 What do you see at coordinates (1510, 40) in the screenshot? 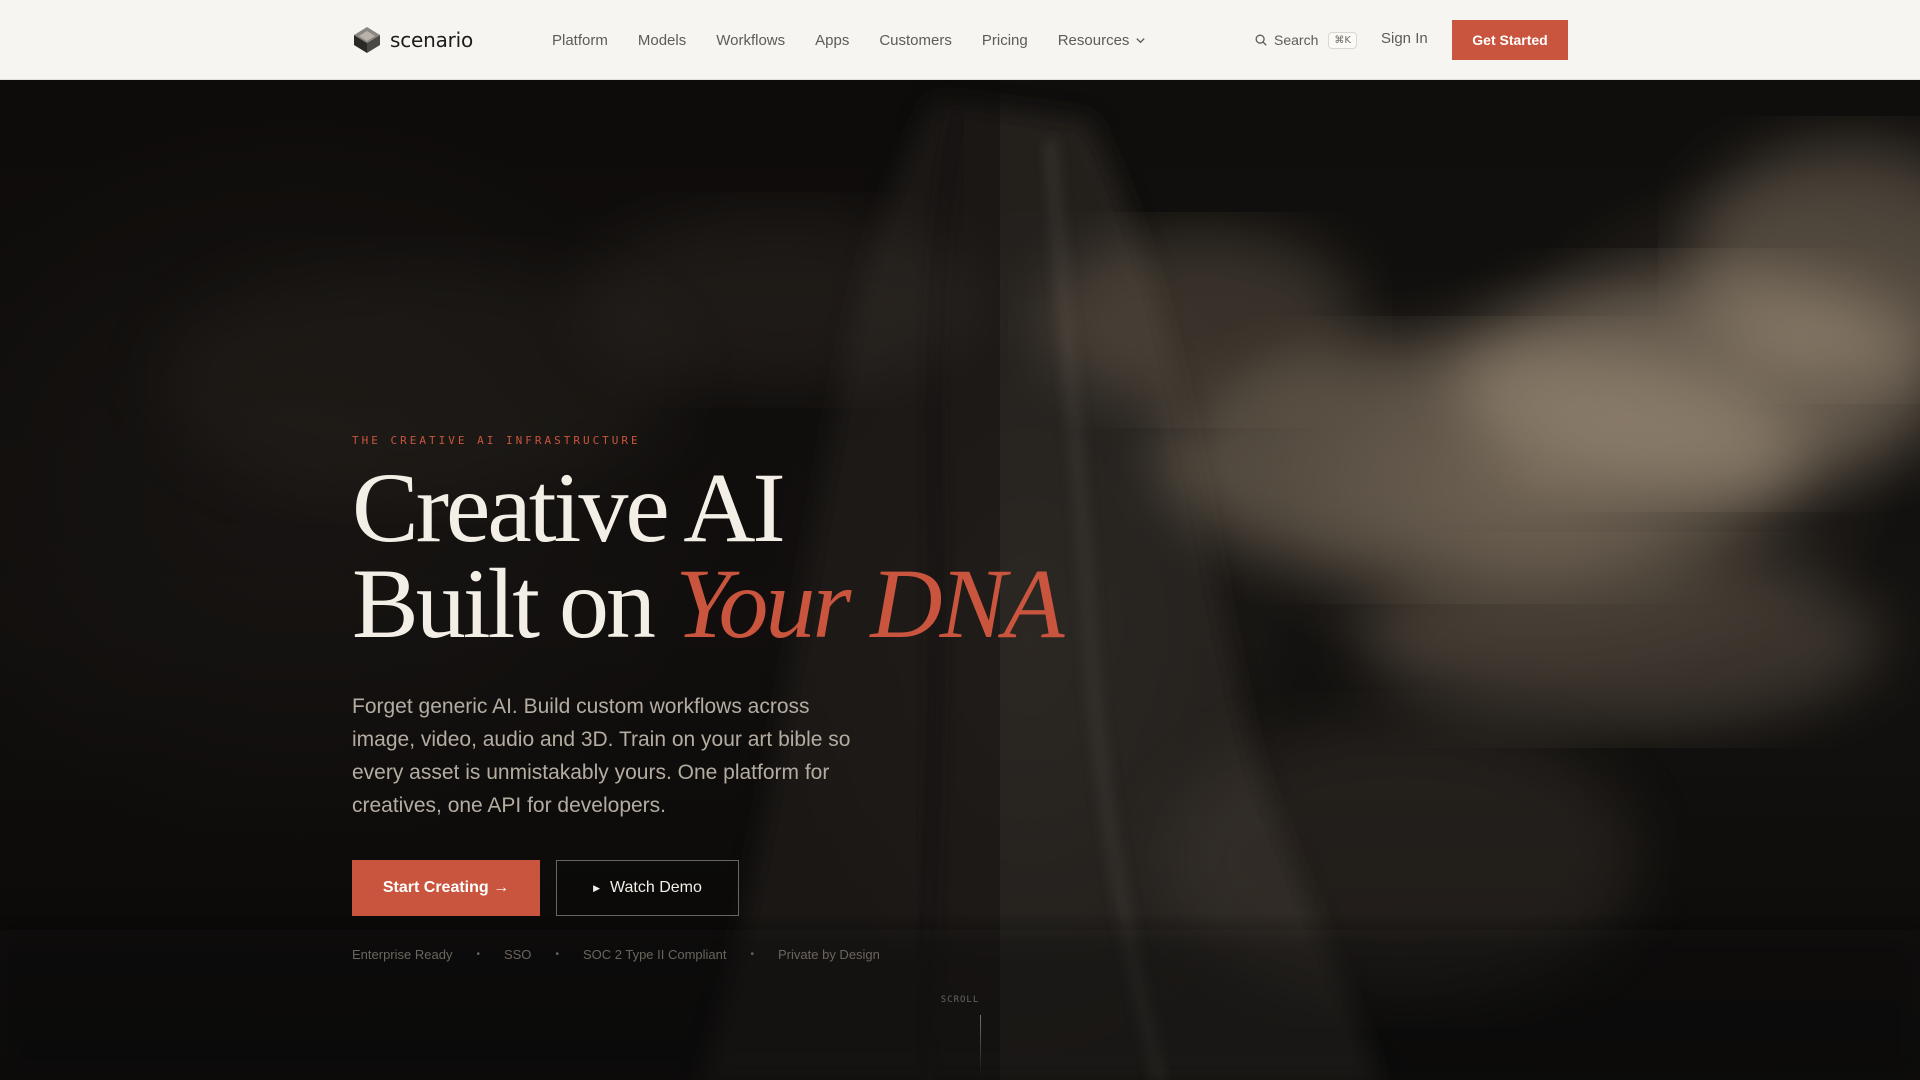
I see `get-started-button: Get Started` at bounding box center [1510, 40].